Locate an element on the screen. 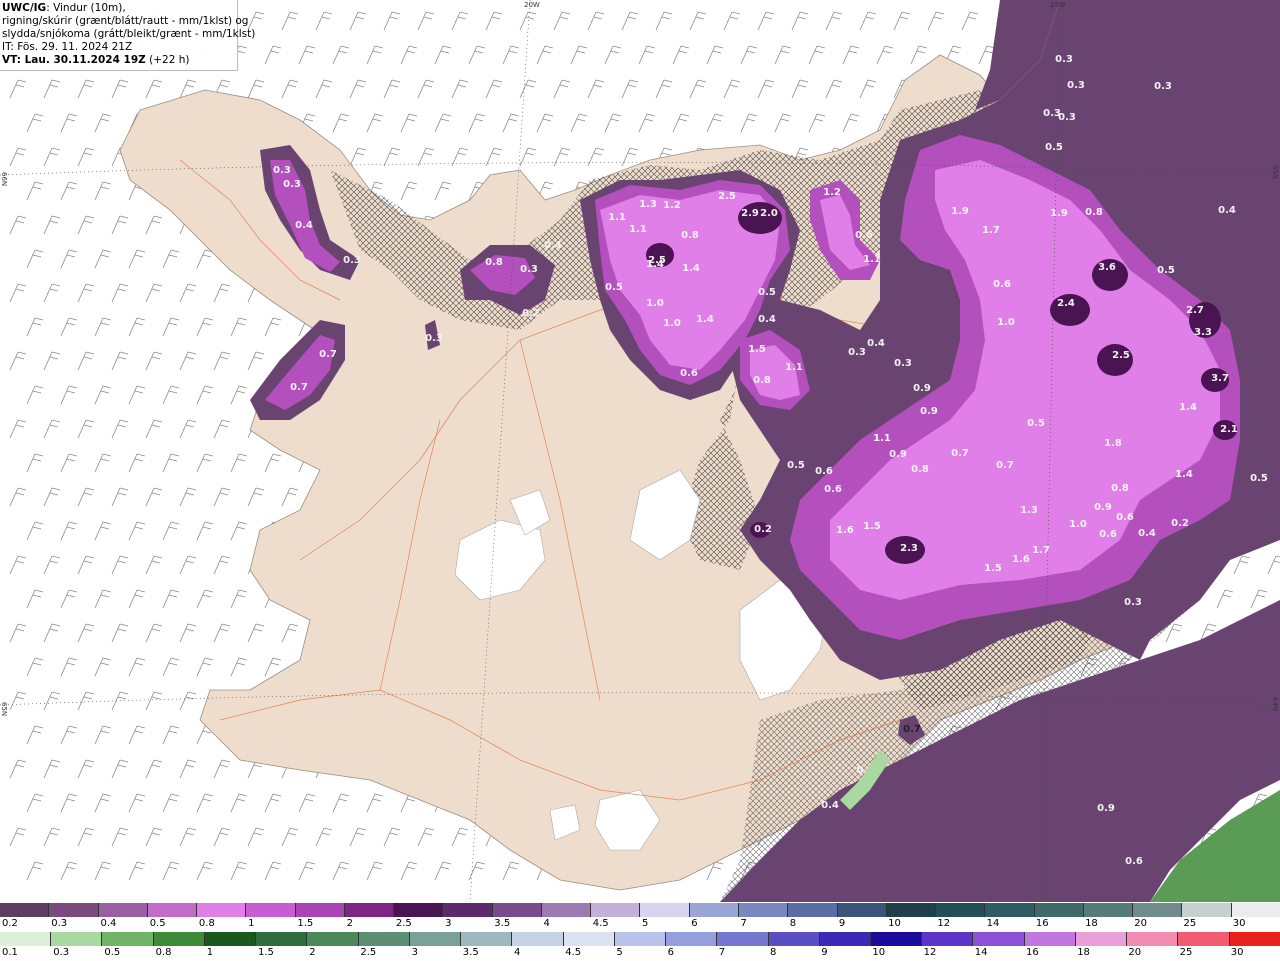 The image size is (1280, 961). precip-value-label: 1.7 is located at coordinates (1041, 550).